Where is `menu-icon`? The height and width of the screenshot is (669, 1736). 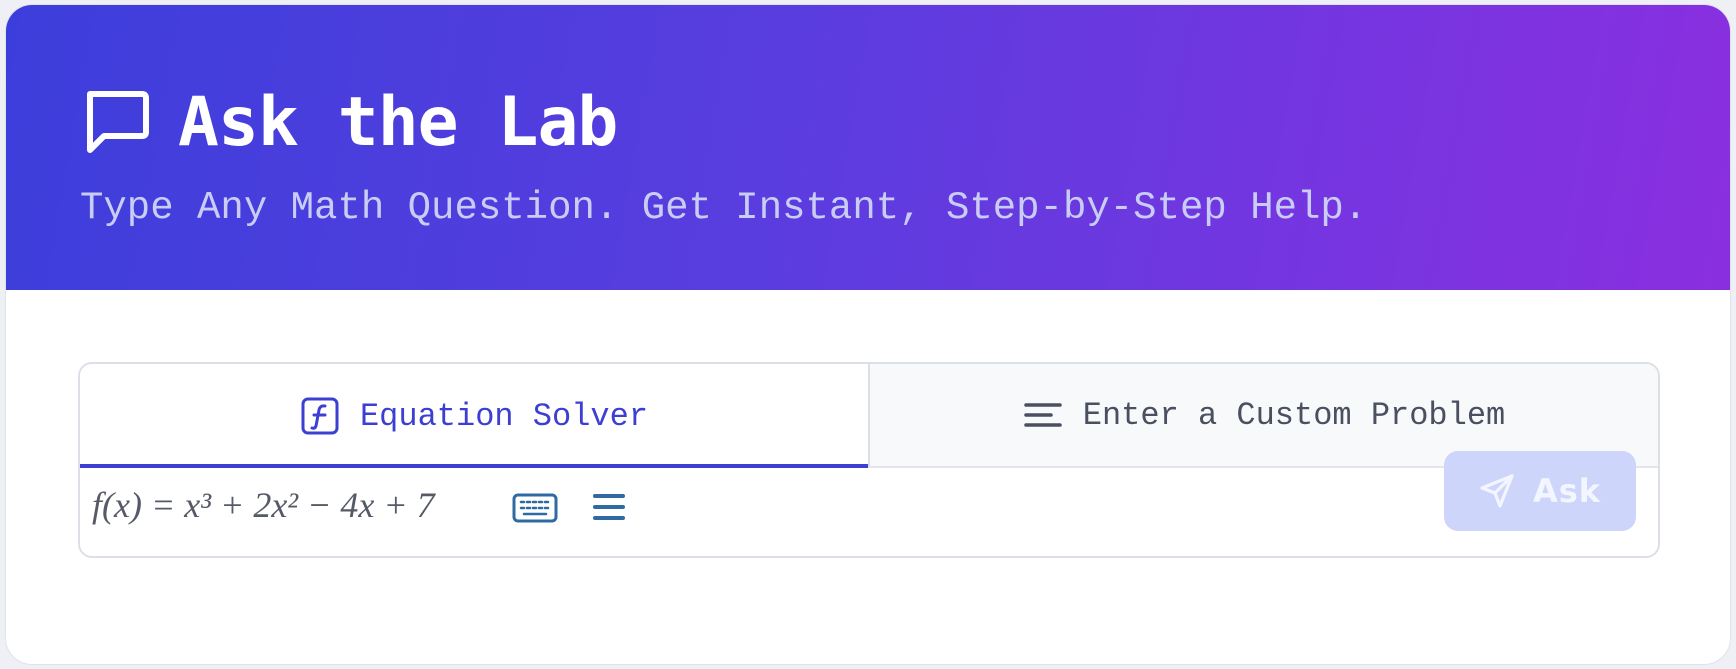
menu-icon is located at coordinates (609, 507).